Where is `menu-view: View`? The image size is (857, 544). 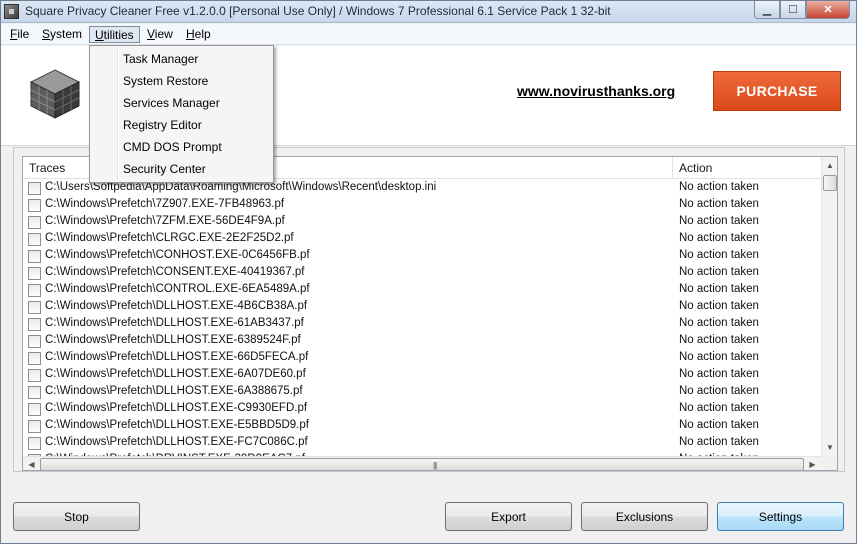
menu-view: View is located at coordinates (160, 34).